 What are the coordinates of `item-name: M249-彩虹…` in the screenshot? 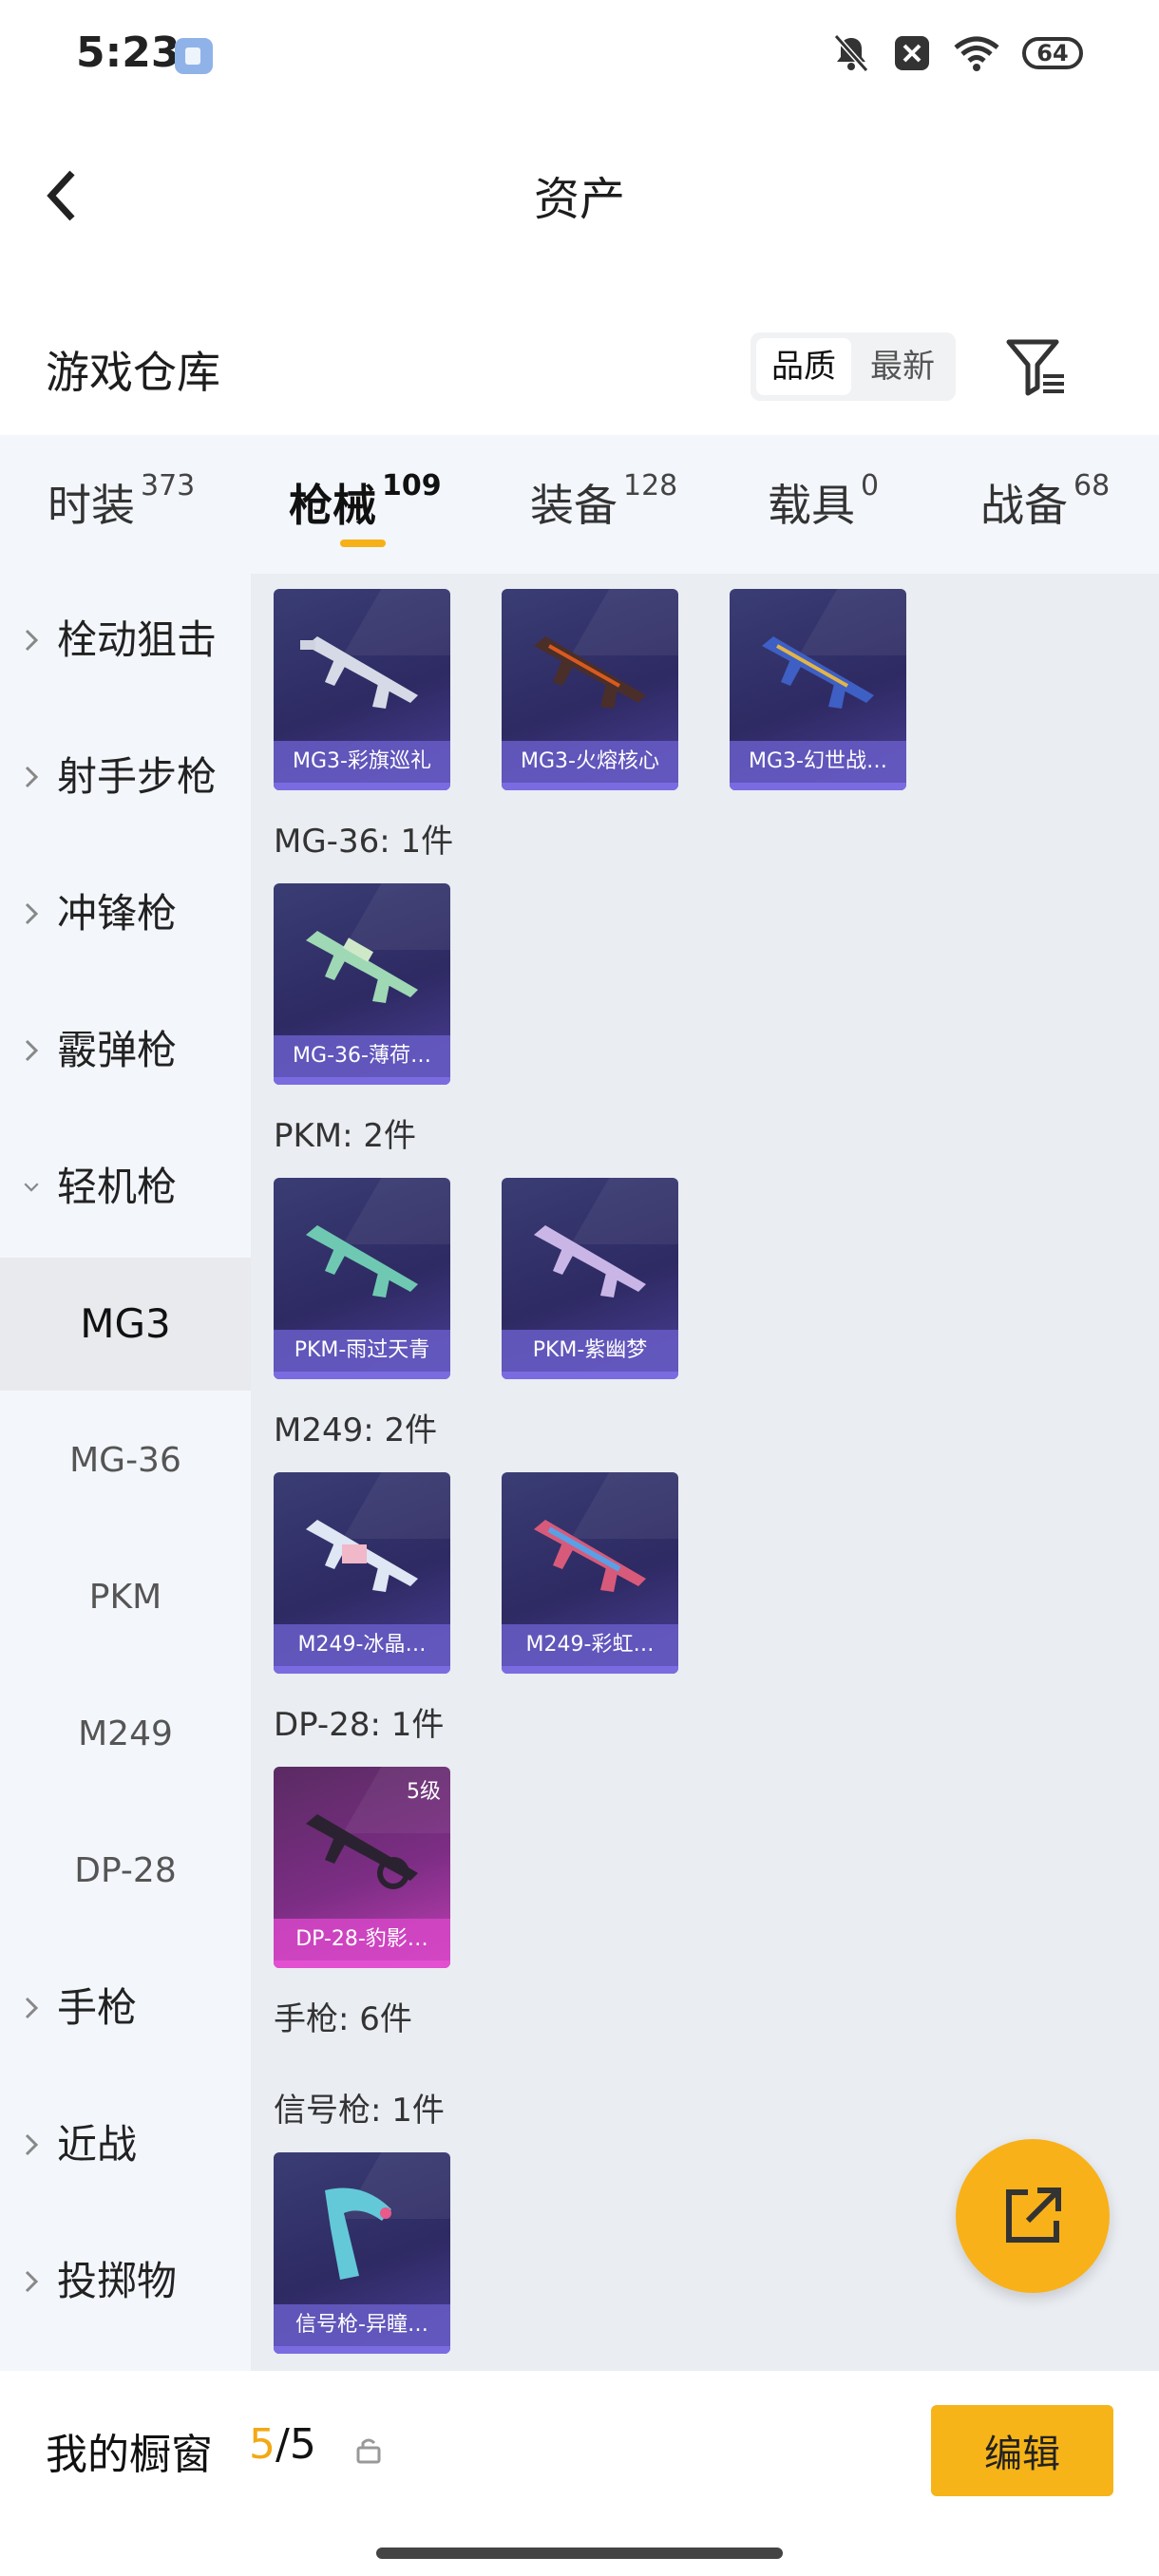 It's located at (590, 1645).